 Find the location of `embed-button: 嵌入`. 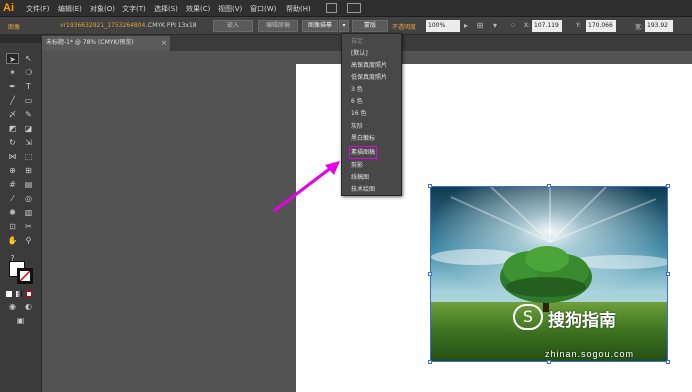

embed-button: 嵌入 is located at coordinates (233, 26).